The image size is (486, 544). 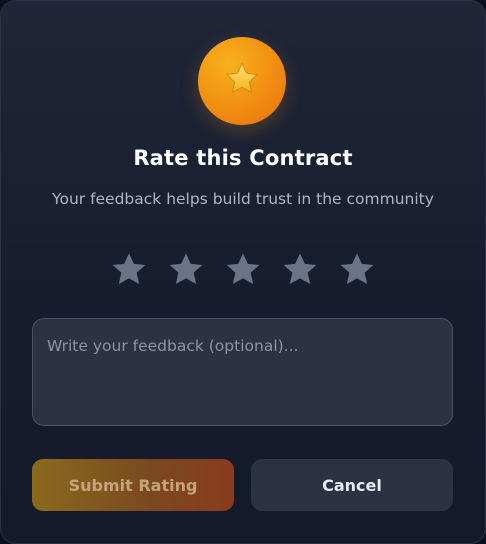 I want to click on cancel-label: Cancel, so click(x=352, y=485).